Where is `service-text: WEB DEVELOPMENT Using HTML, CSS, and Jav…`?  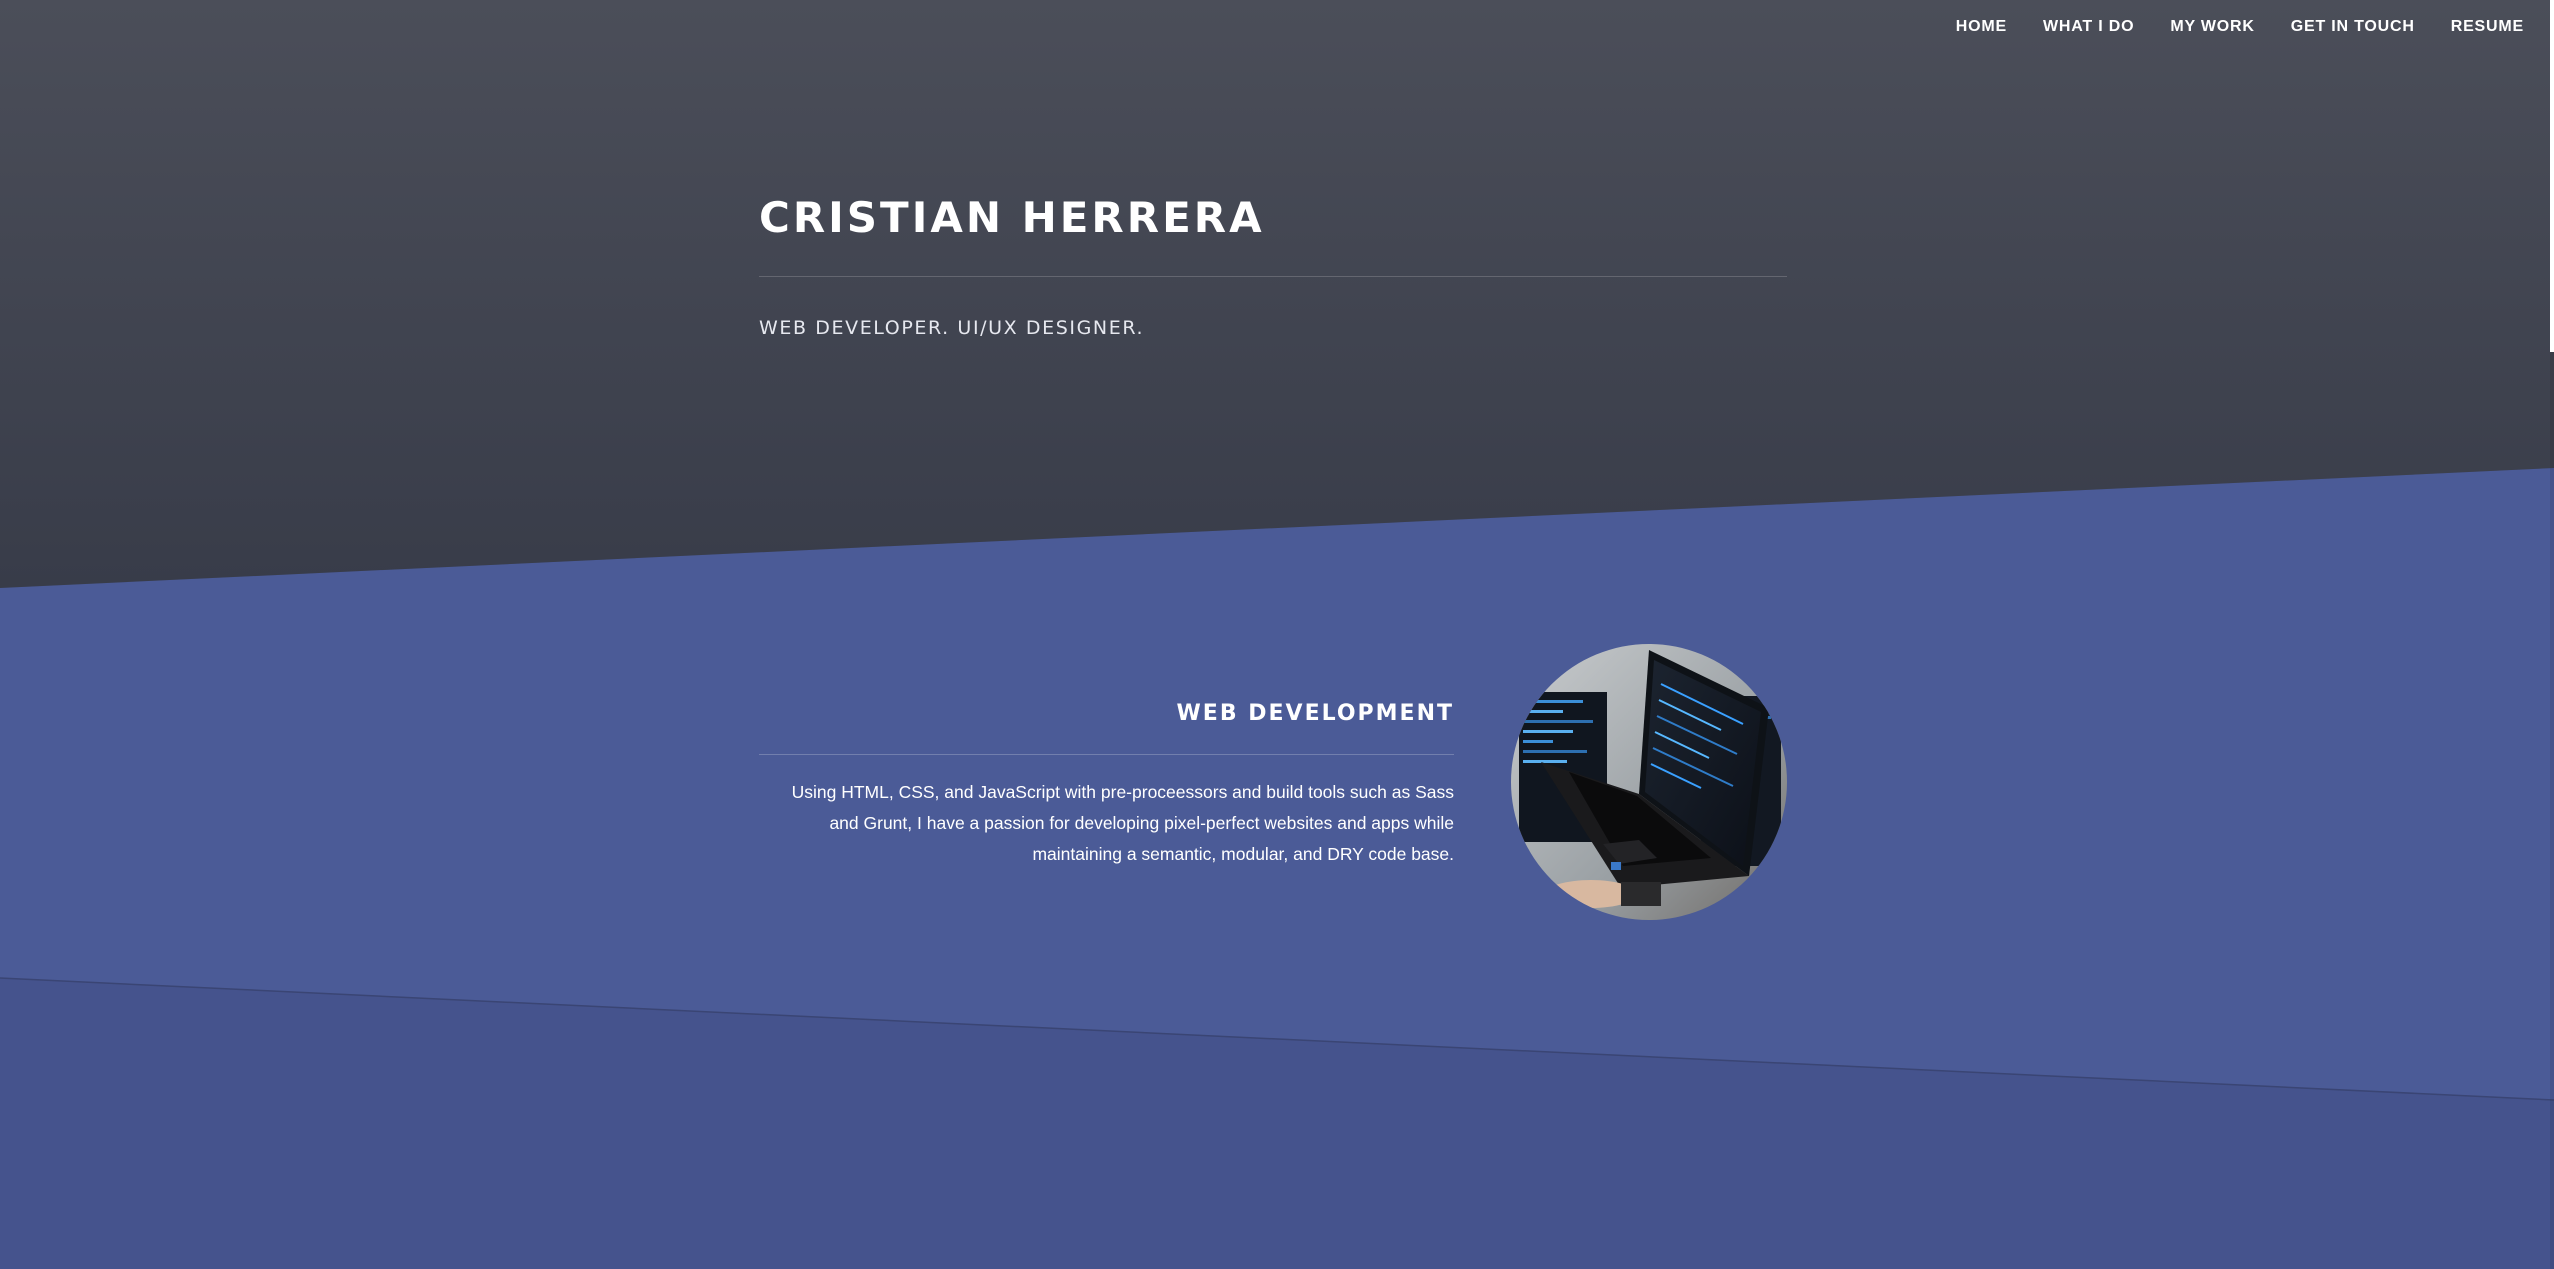 service-text: WEB DEVELOPMENT Using HTML, CSS, and Jav… is located at coordinates (1106, 794).